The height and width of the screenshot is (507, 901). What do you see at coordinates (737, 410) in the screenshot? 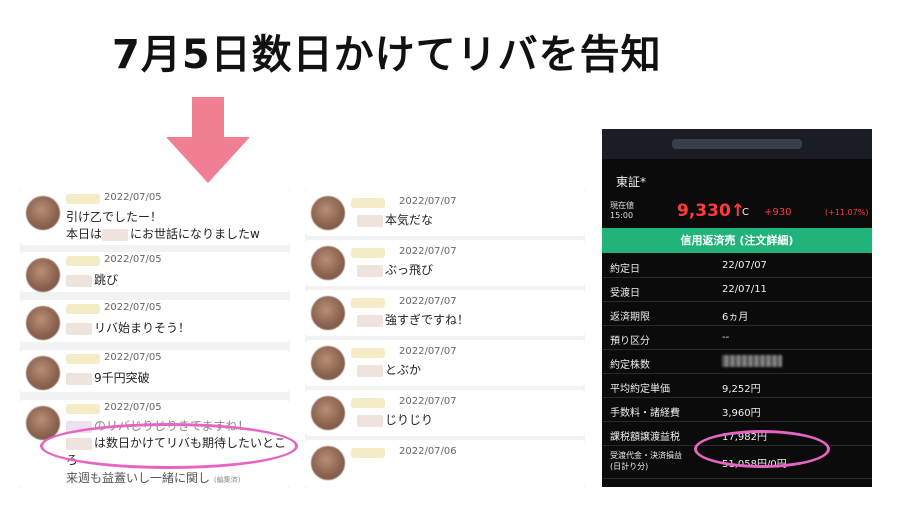
I see `detail-row: 手数料・諸経費 3,960円` at bounding box center [737, 410].